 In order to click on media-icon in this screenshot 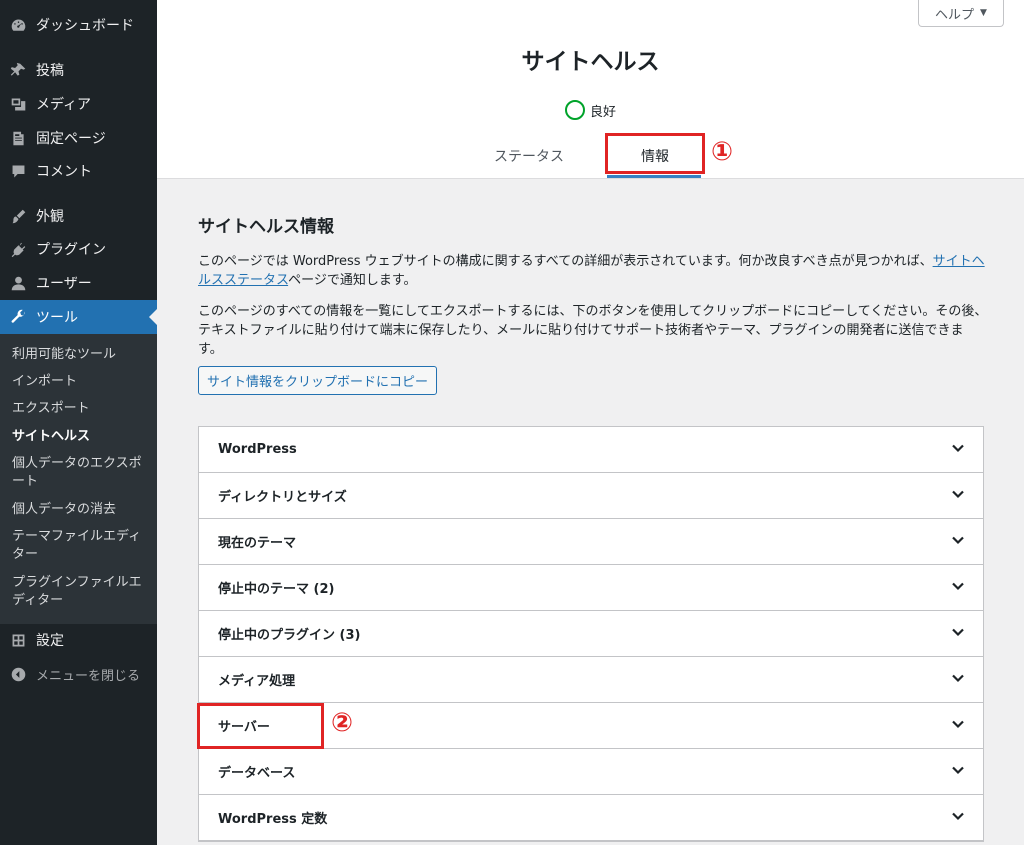, I will do `click(18, 104)`.